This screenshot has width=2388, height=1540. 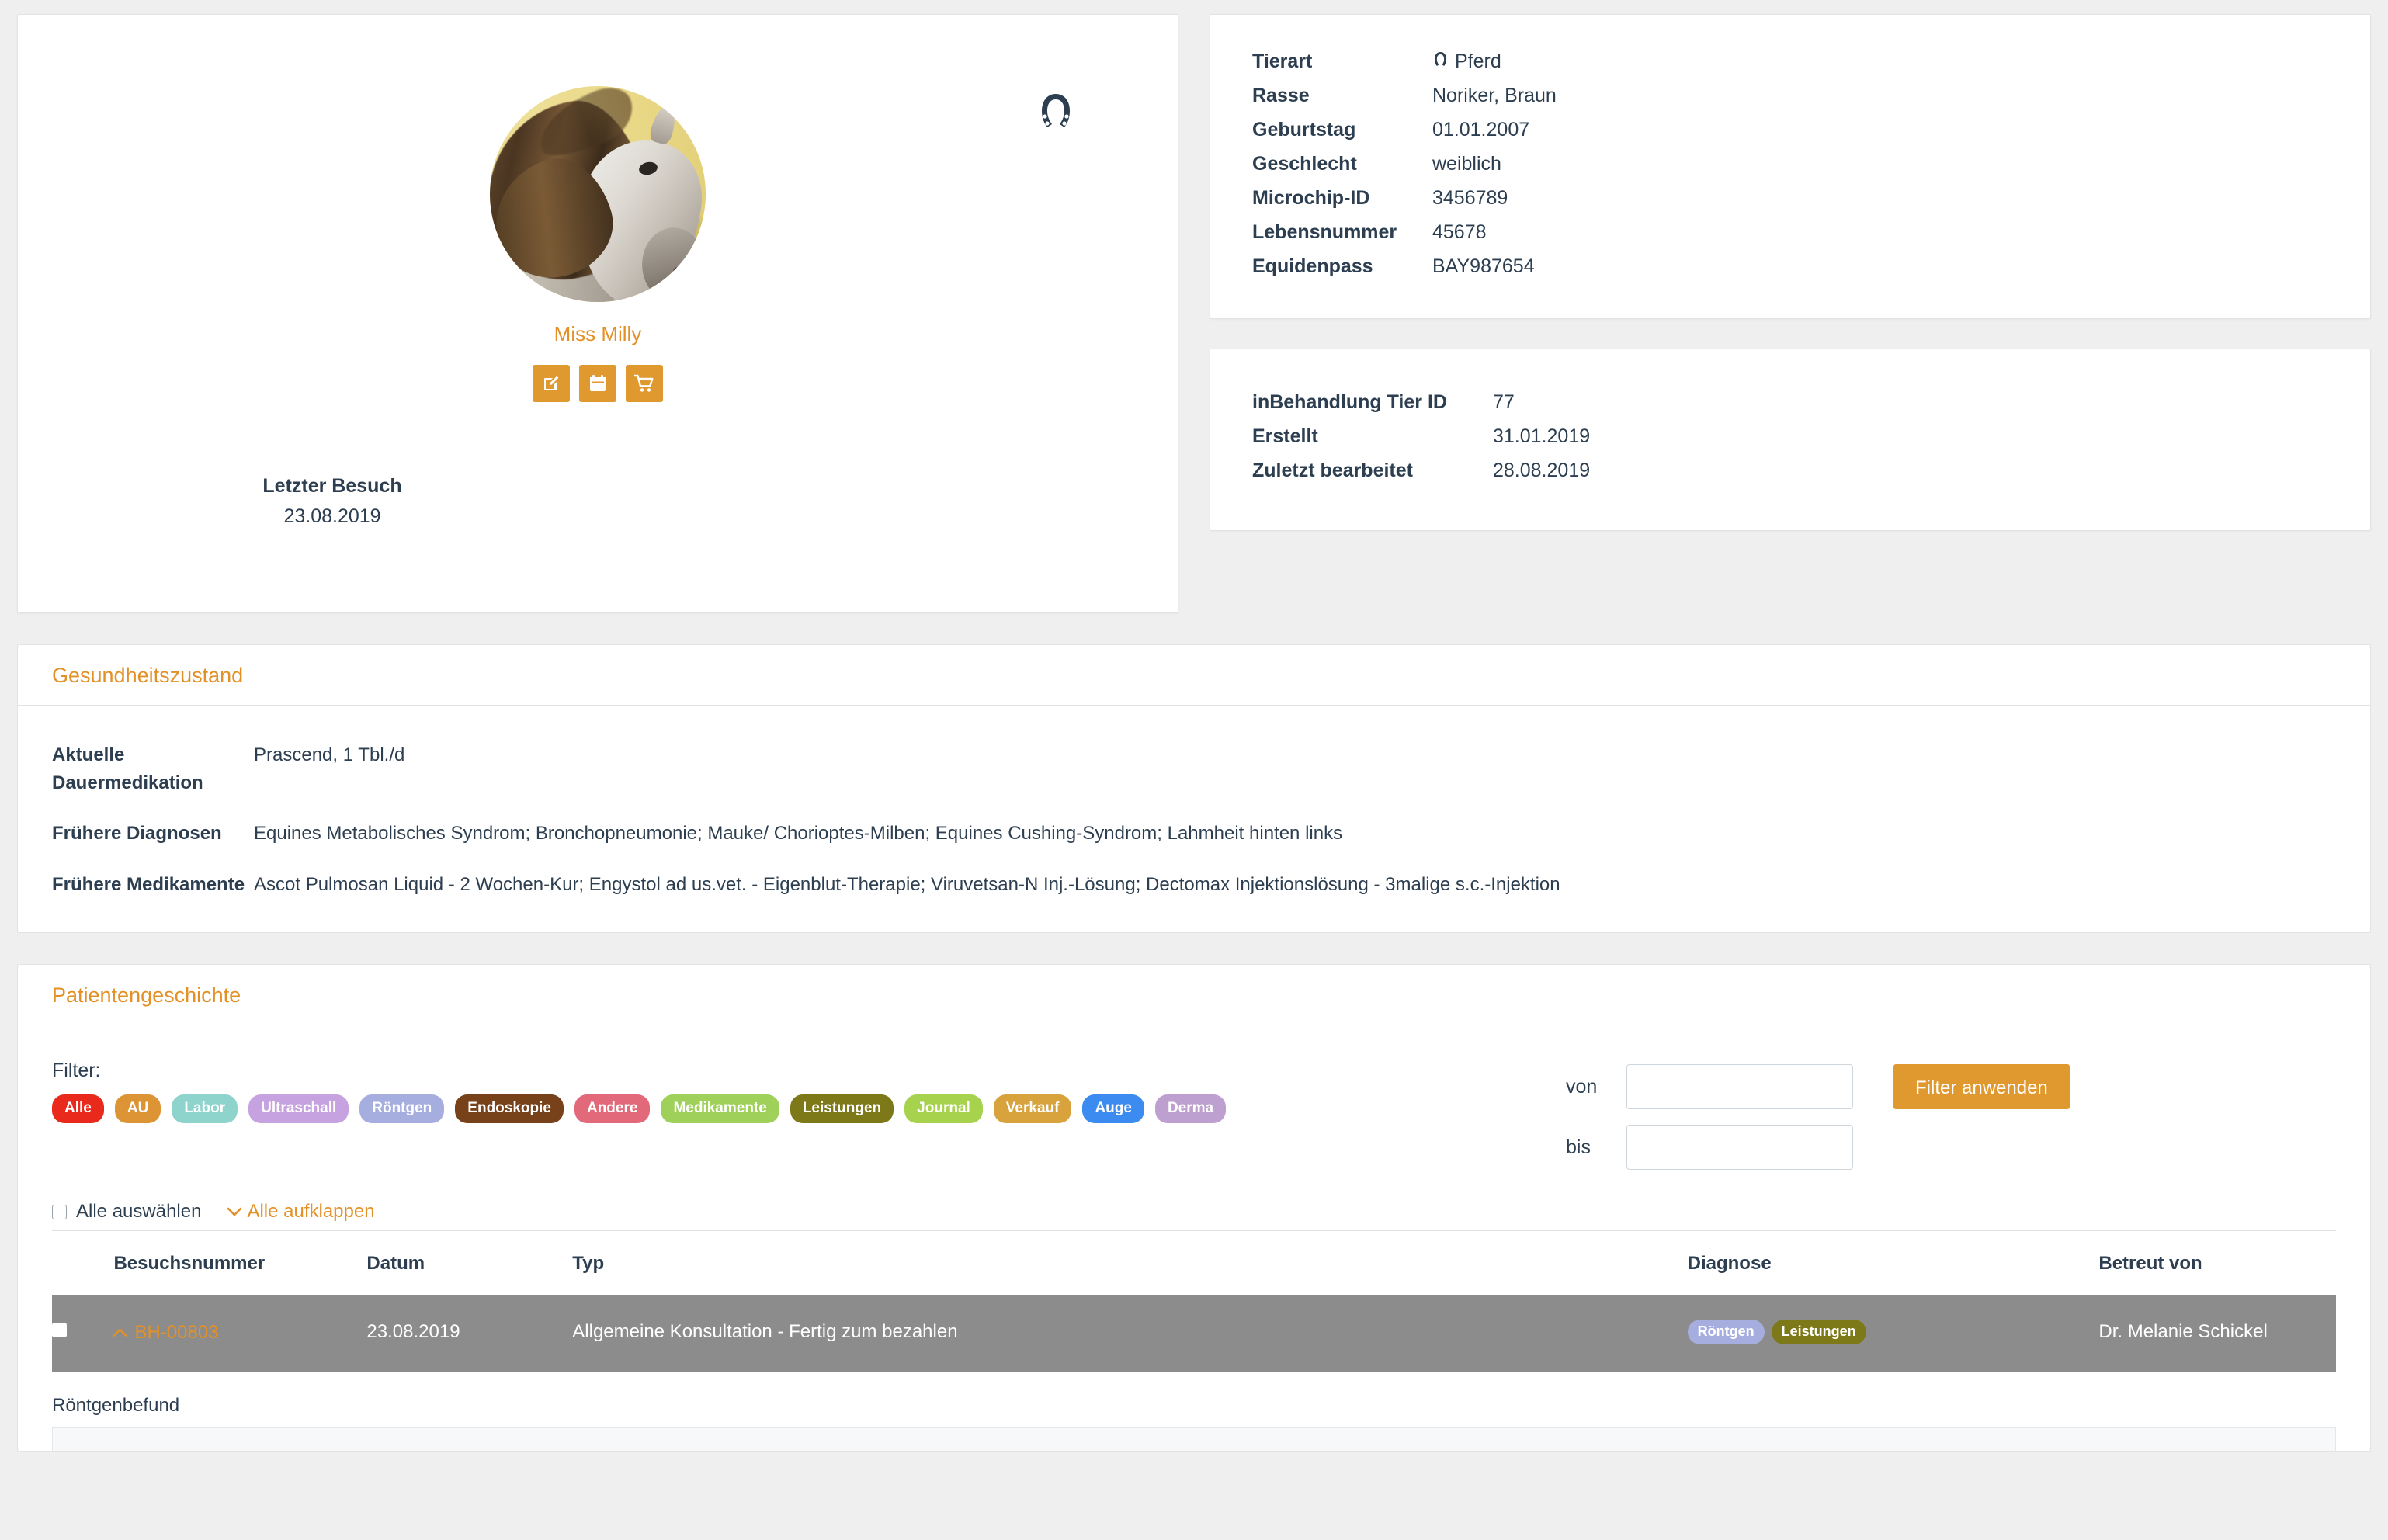 What do you see at coordinates (1459, 232) in the screenshot?
I see `detail-value: 45678` at bounding box center [1459, 232].